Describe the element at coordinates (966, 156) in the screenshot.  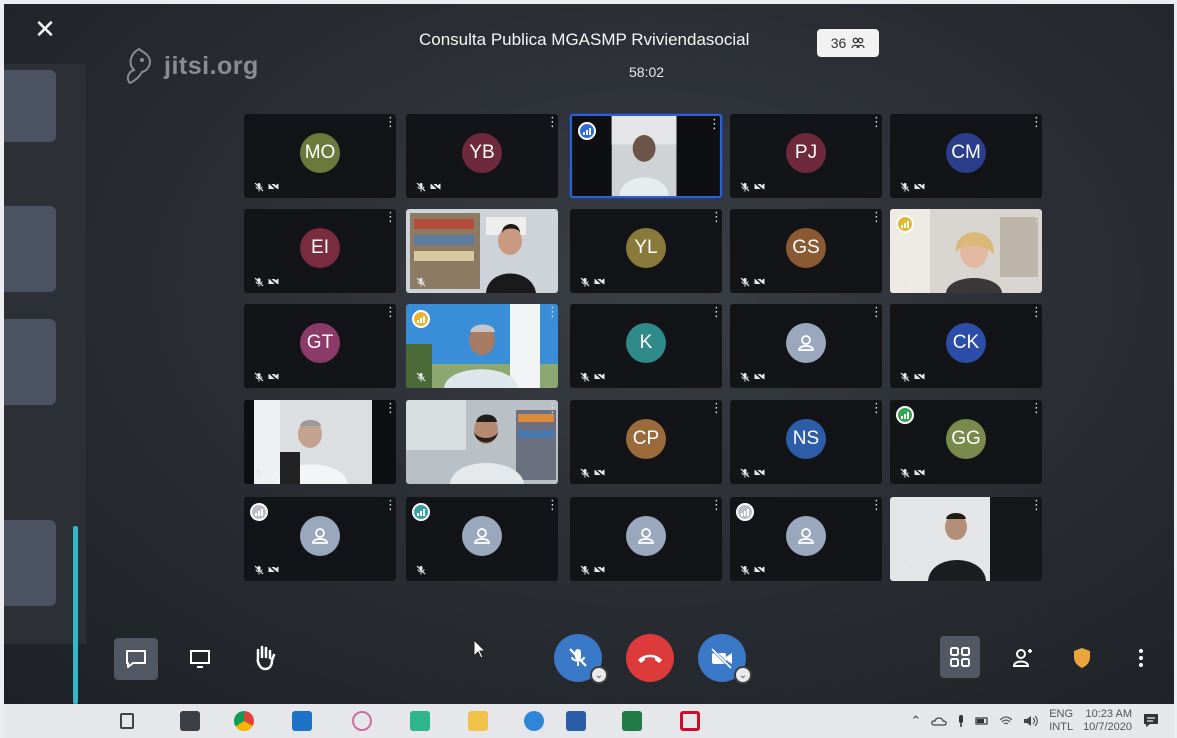
I see `participant-tile: CM ⋮` at that location.